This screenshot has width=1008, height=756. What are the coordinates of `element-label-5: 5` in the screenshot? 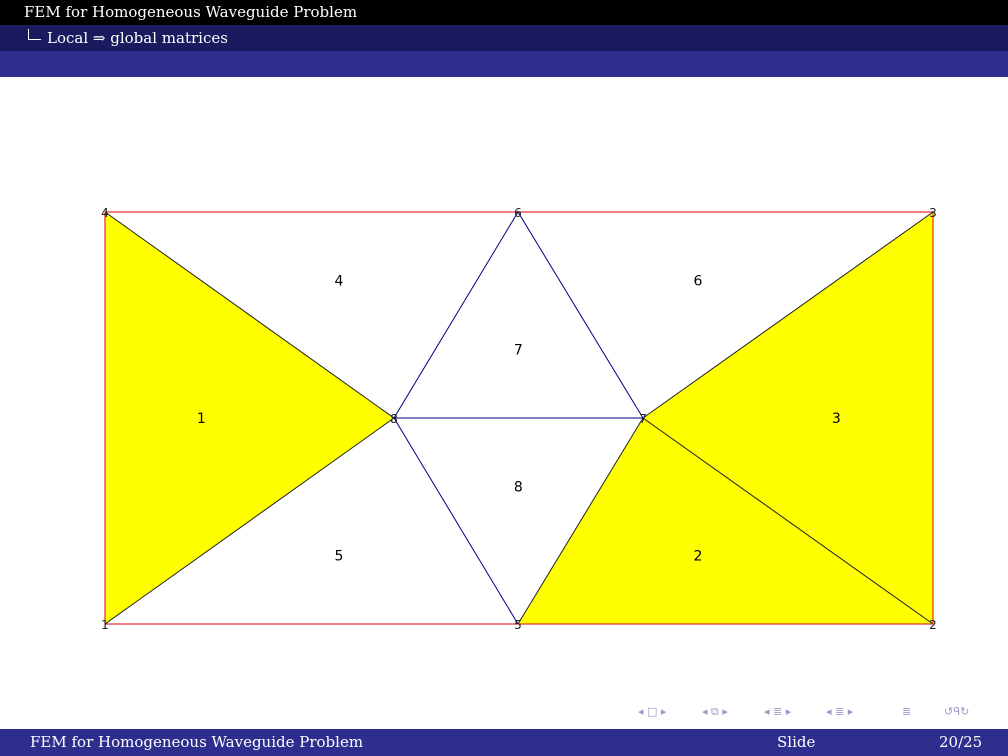 It's located at (339, 556).